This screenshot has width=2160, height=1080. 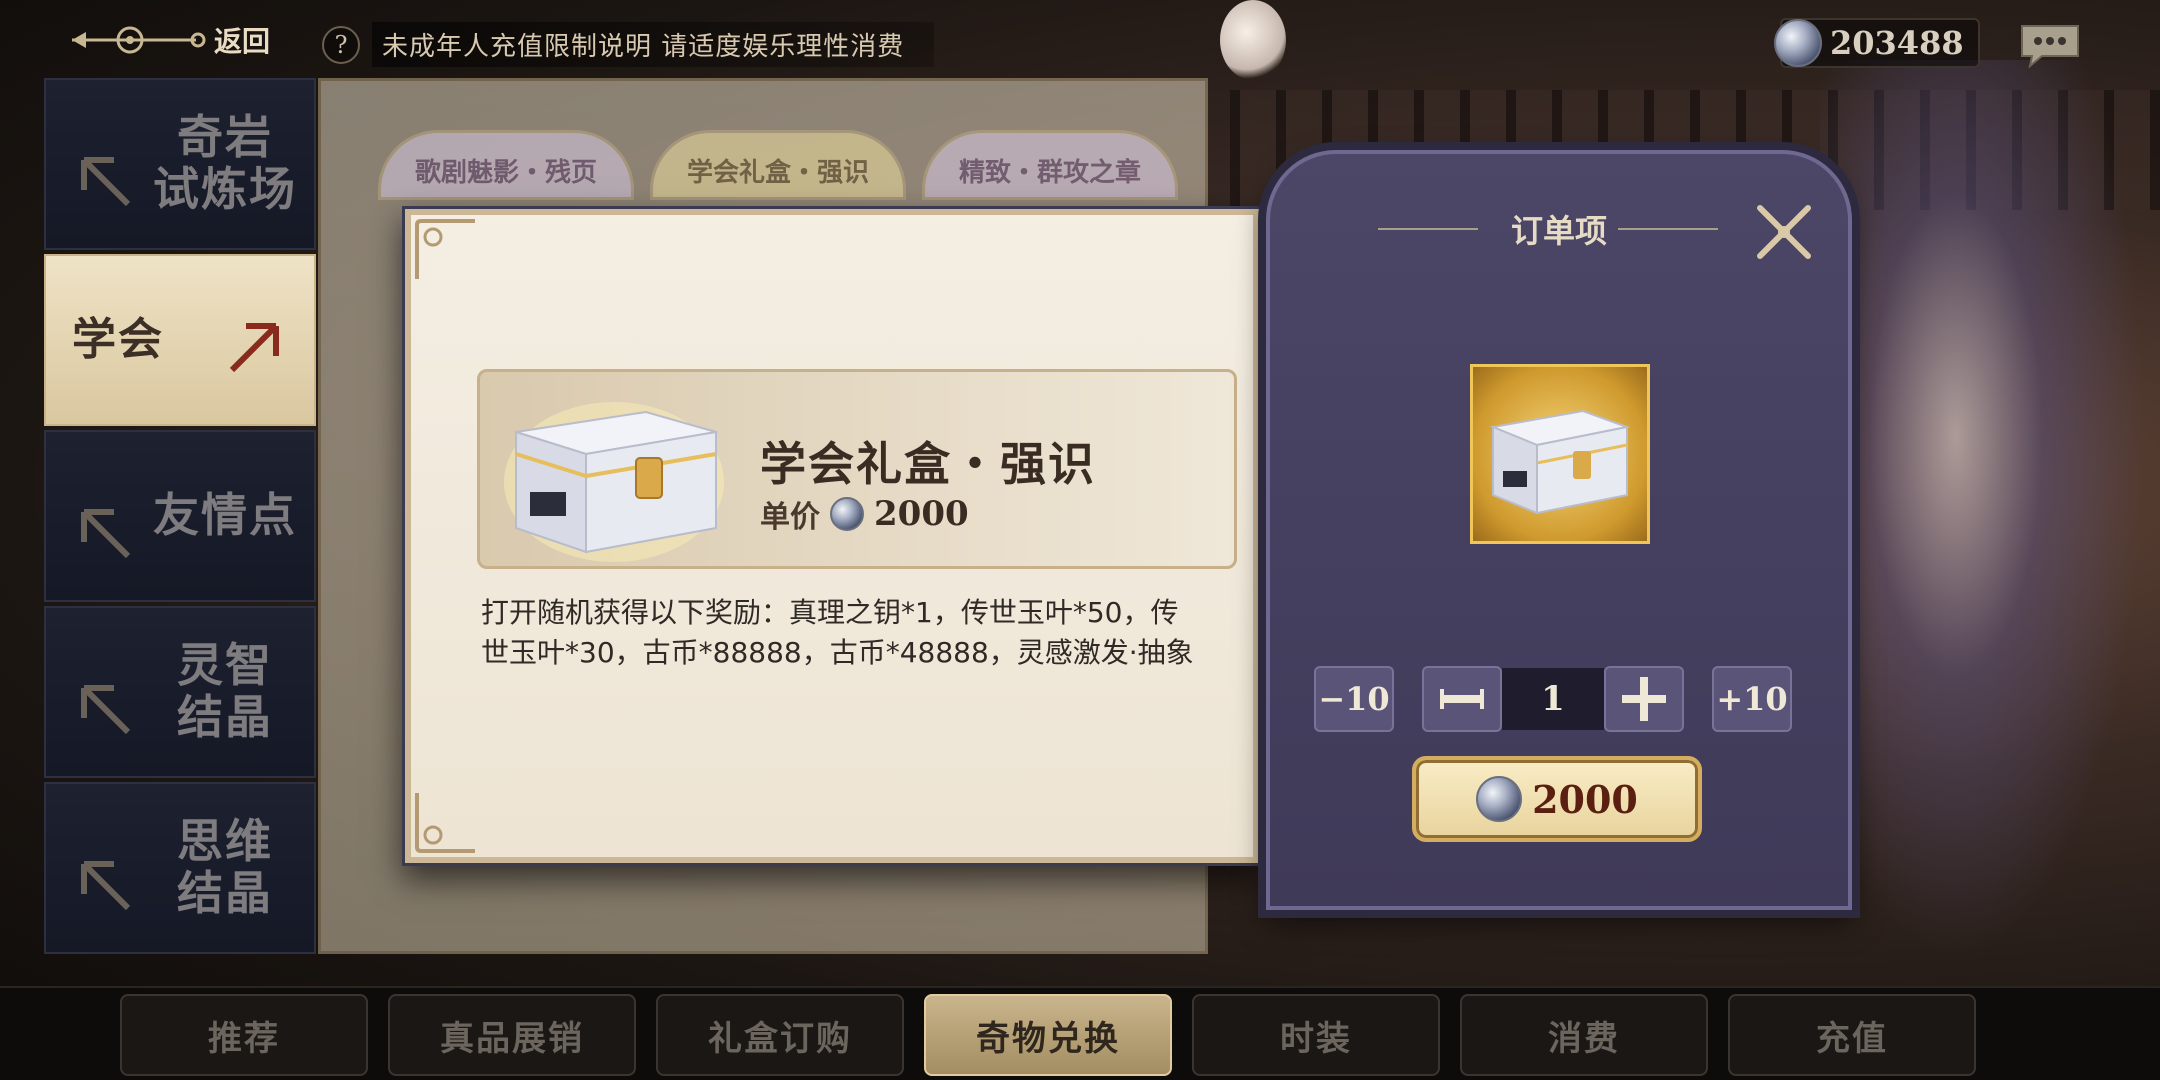 What do you see at coordinates (1560, 462) in the screenshot?
I see `gift-box-icon` at bounding box center [1560, 462].